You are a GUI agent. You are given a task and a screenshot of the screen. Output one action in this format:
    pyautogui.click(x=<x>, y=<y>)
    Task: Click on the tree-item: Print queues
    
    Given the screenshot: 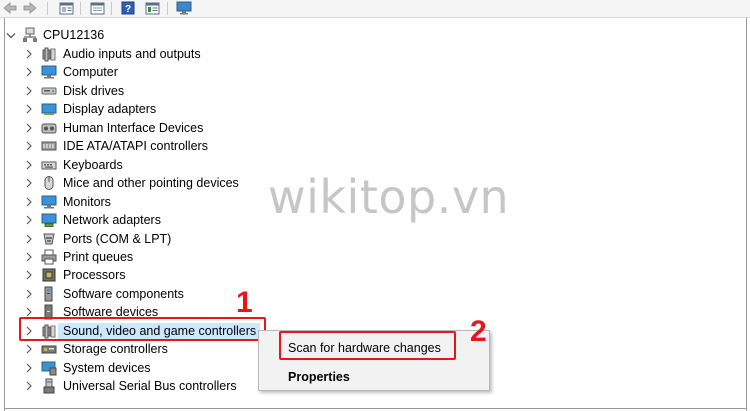 What is the action you would take?
    pyautogui.click(x=140, y=257)
    